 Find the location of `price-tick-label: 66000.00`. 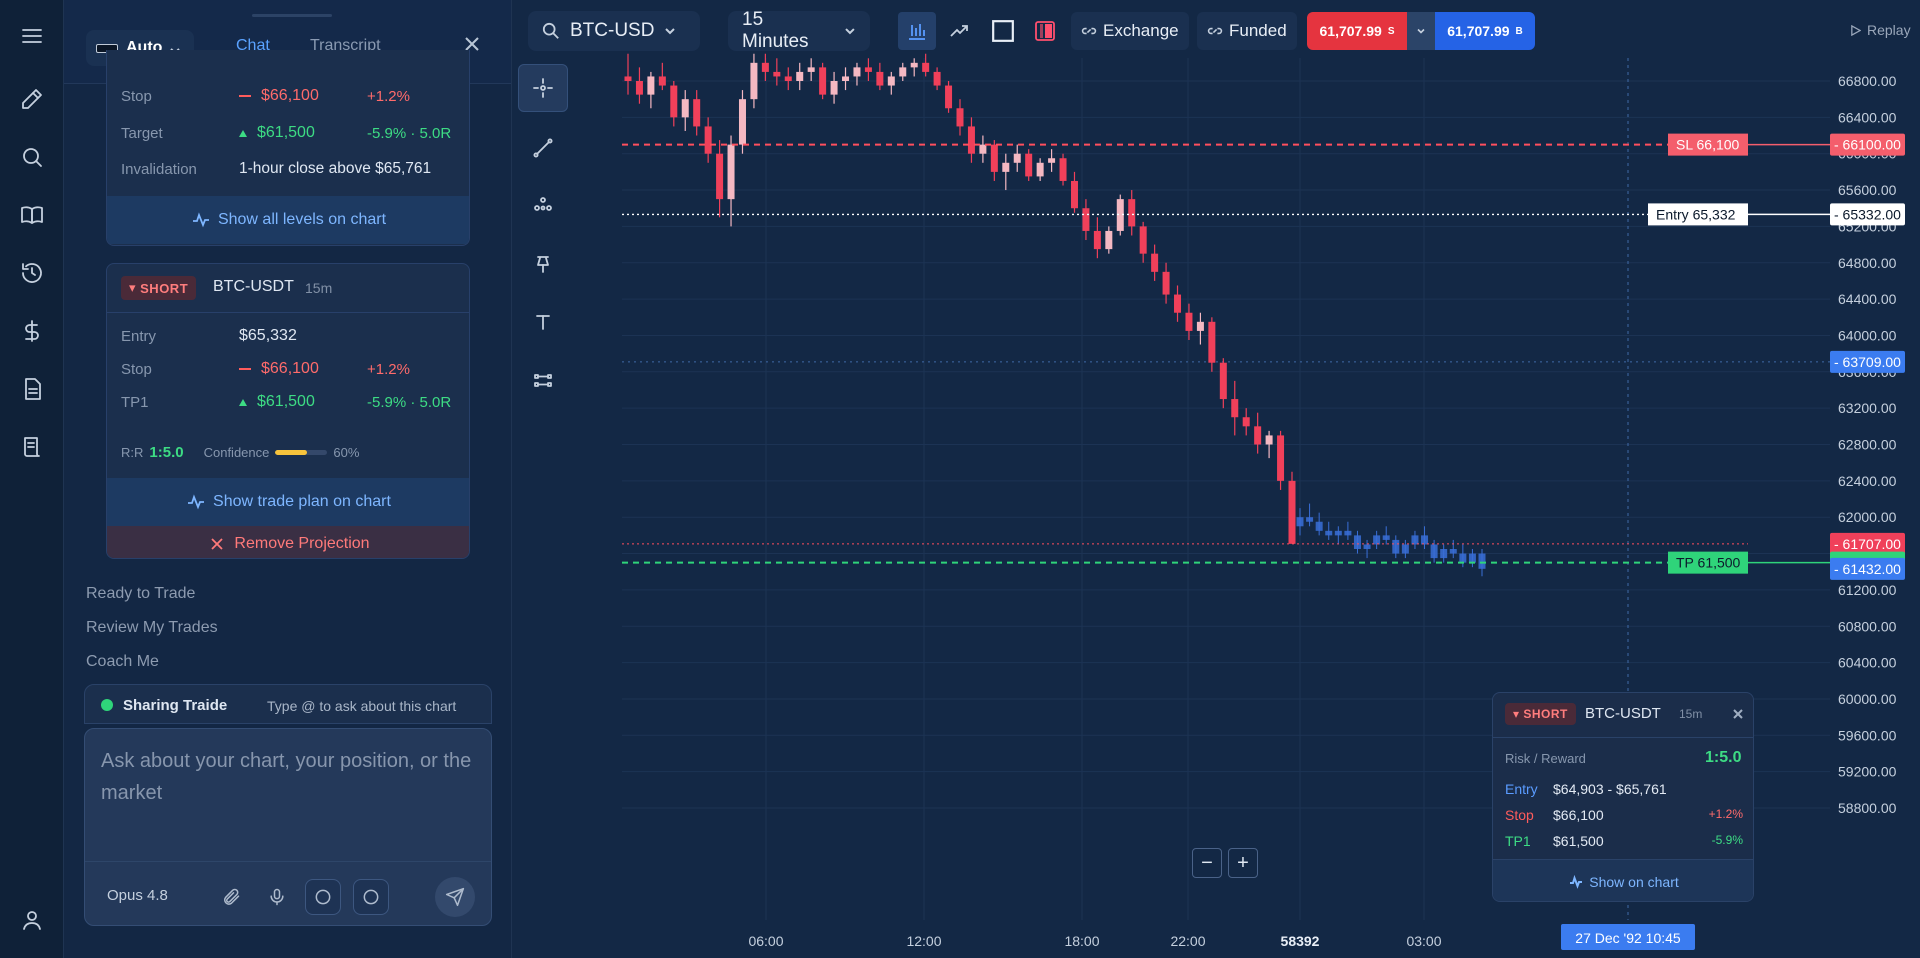

price-tick-label: 66000.00 is located at coordinates (1867, 154).